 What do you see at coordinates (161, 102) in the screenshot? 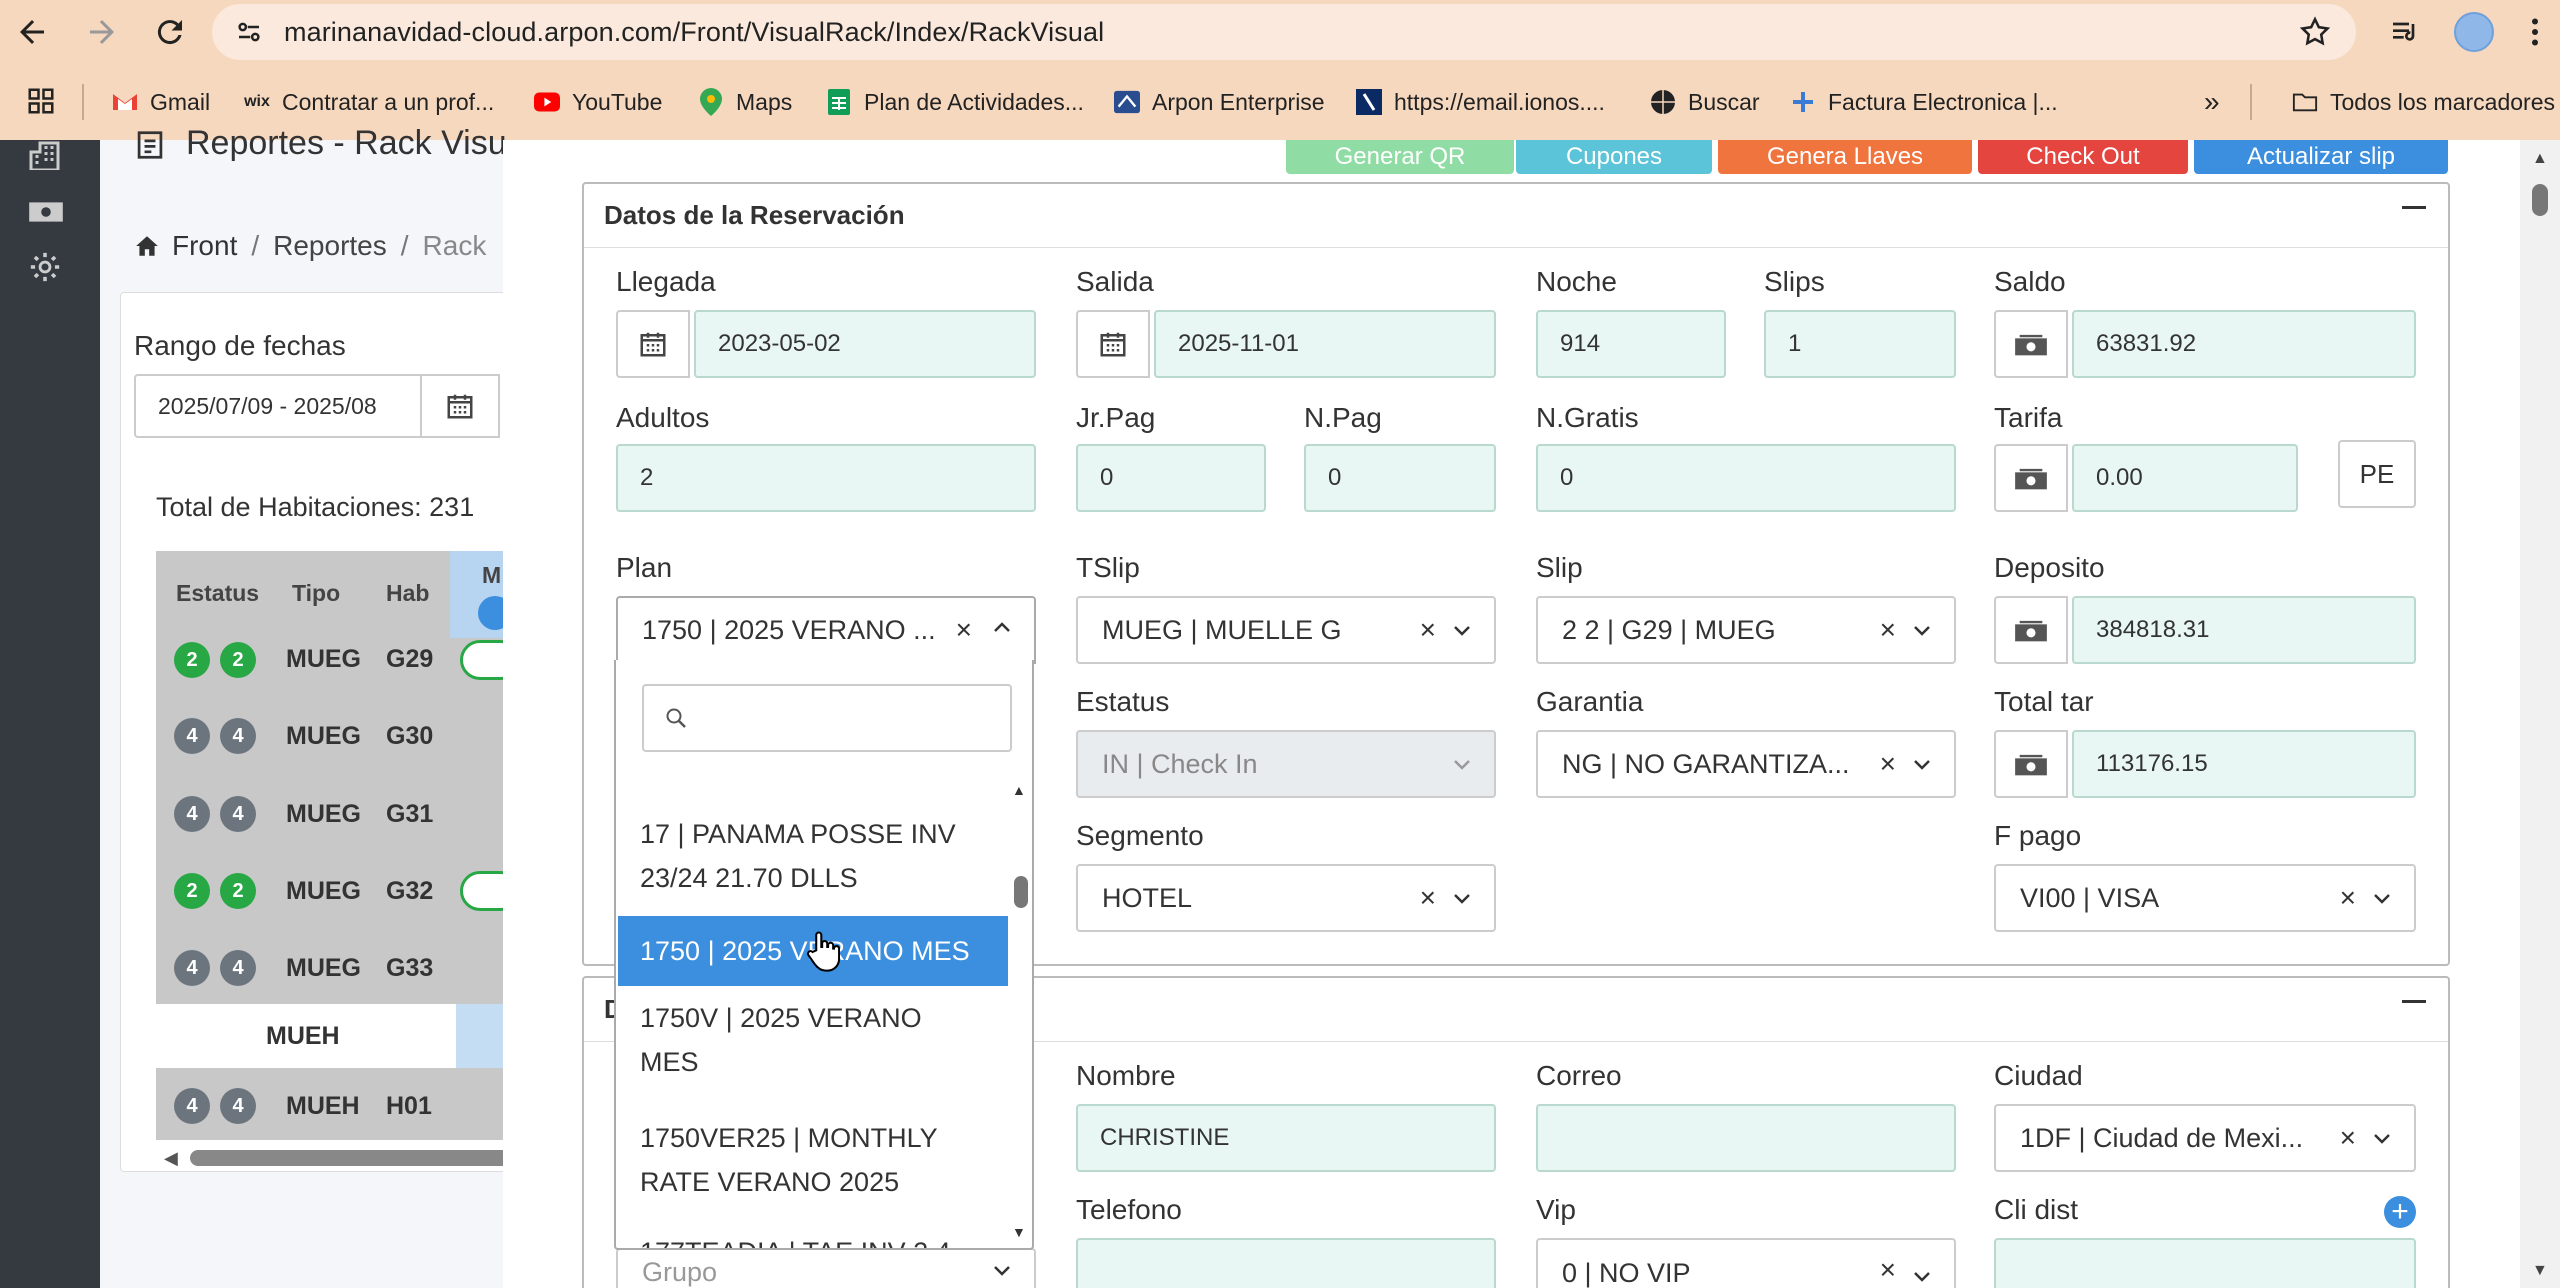
I see `bookmark-gmail: Gmail` at bounding box center [161, 102].